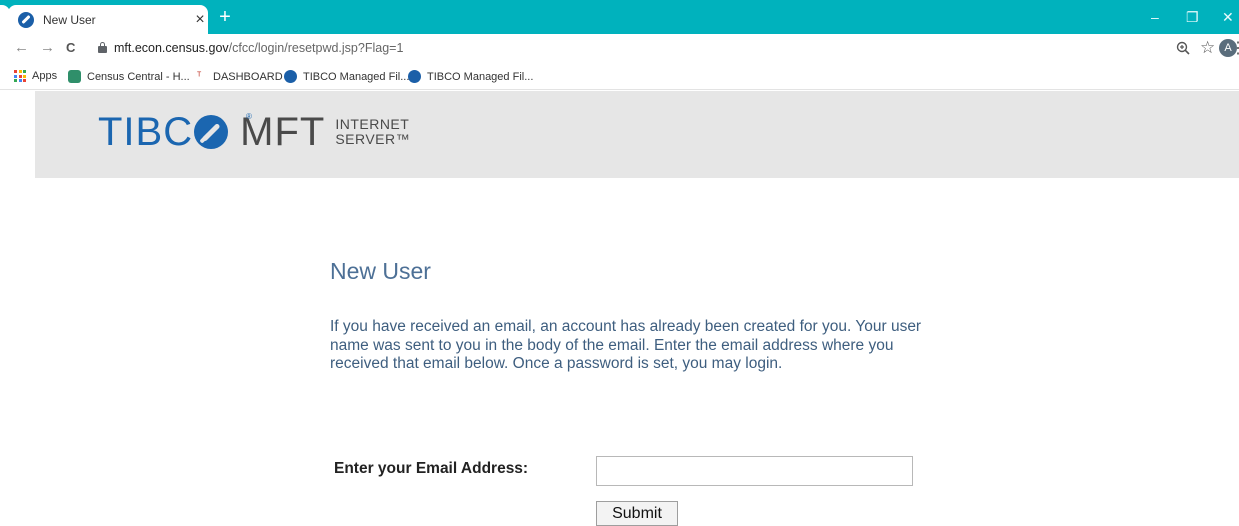 The height and width of the screenshot is (526, 1239). Describe the element at coordinates (20, 76) in the screenshot. I see `apps-grid-icon` at that location.